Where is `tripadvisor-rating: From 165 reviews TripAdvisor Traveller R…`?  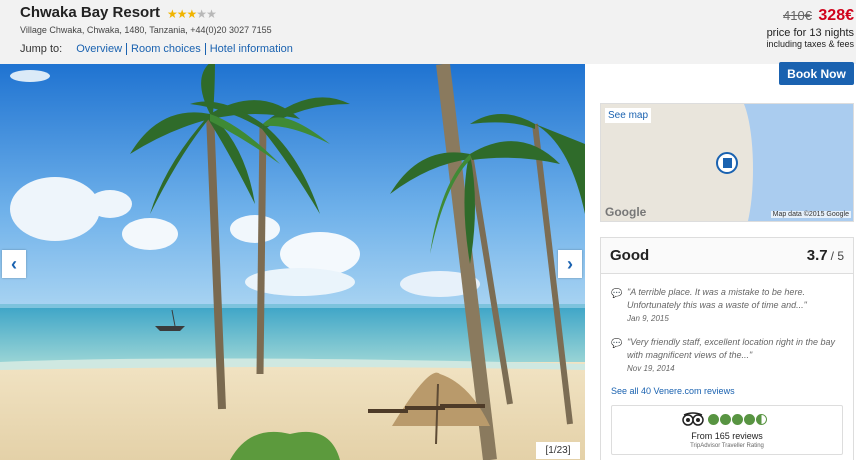
tripadvisor-rating: From 165 reviews TripAdvisor Traveller R… is located at coordinates (727, 430).